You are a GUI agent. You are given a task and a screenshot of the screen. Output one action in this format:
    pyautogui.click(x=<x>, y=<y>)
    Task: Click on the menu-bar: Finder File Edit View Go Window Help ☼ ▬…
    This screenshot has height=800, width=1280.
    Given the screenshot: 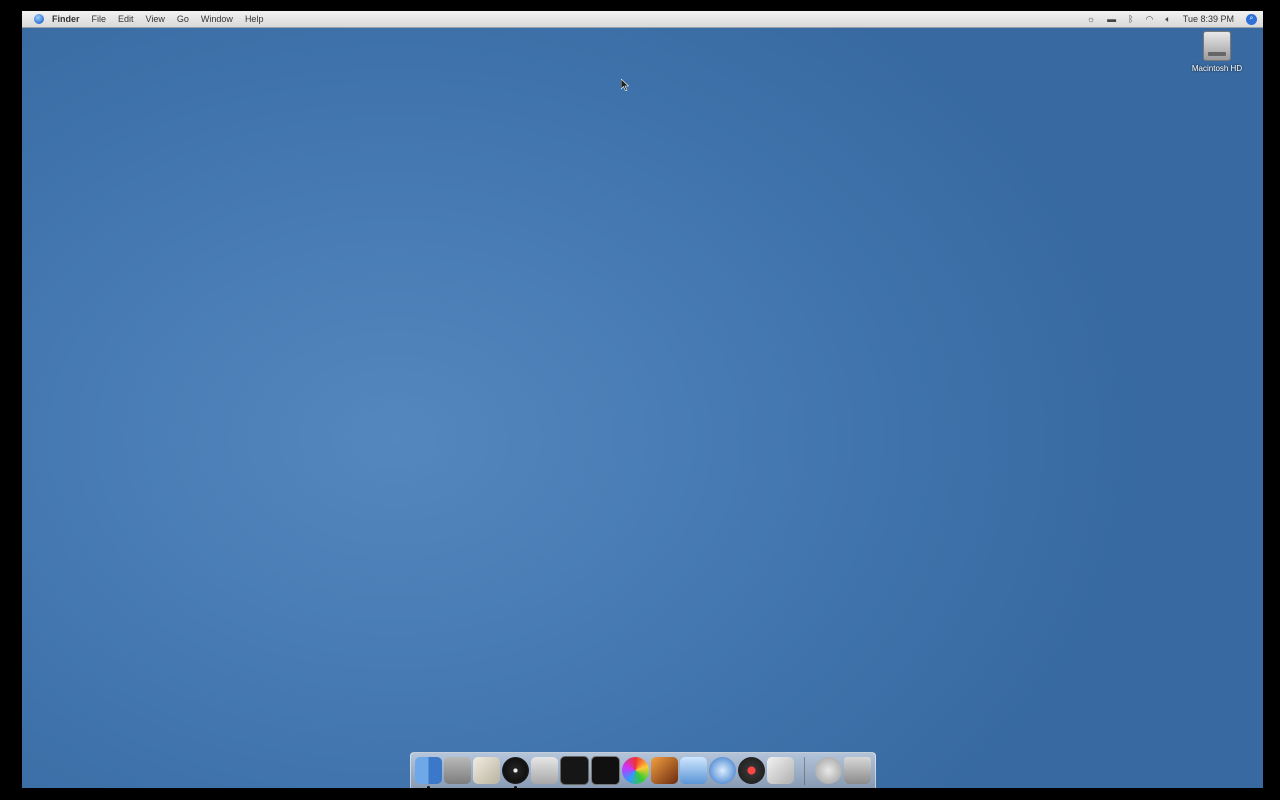 What is the action you would take?
    pyautogui.click(x=642, y=19)
    